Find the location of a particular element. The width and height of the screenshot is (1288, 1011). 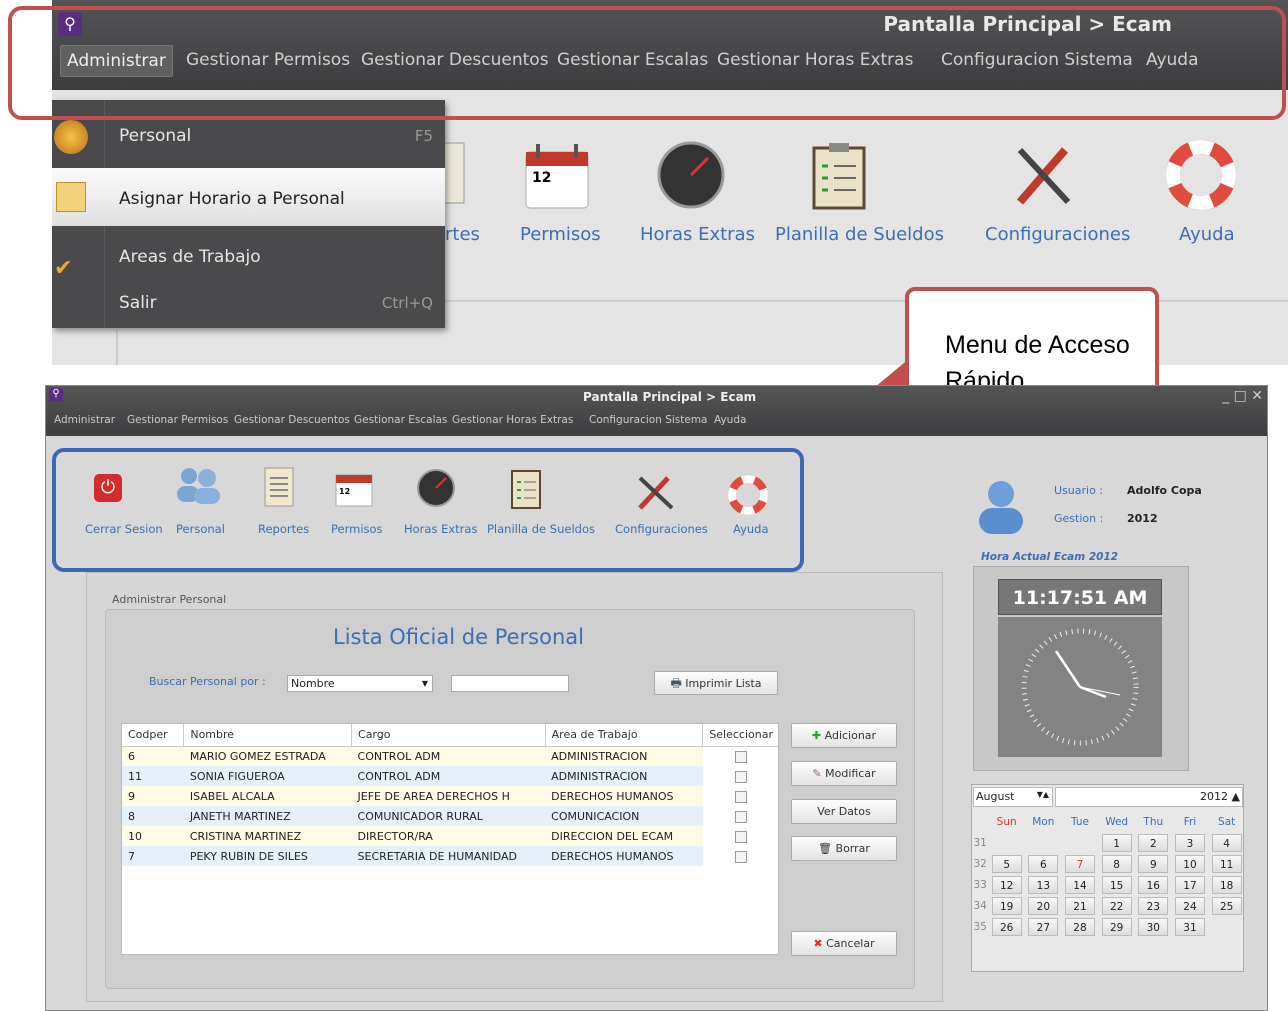

people-icon is located at coordinates (71, 137).